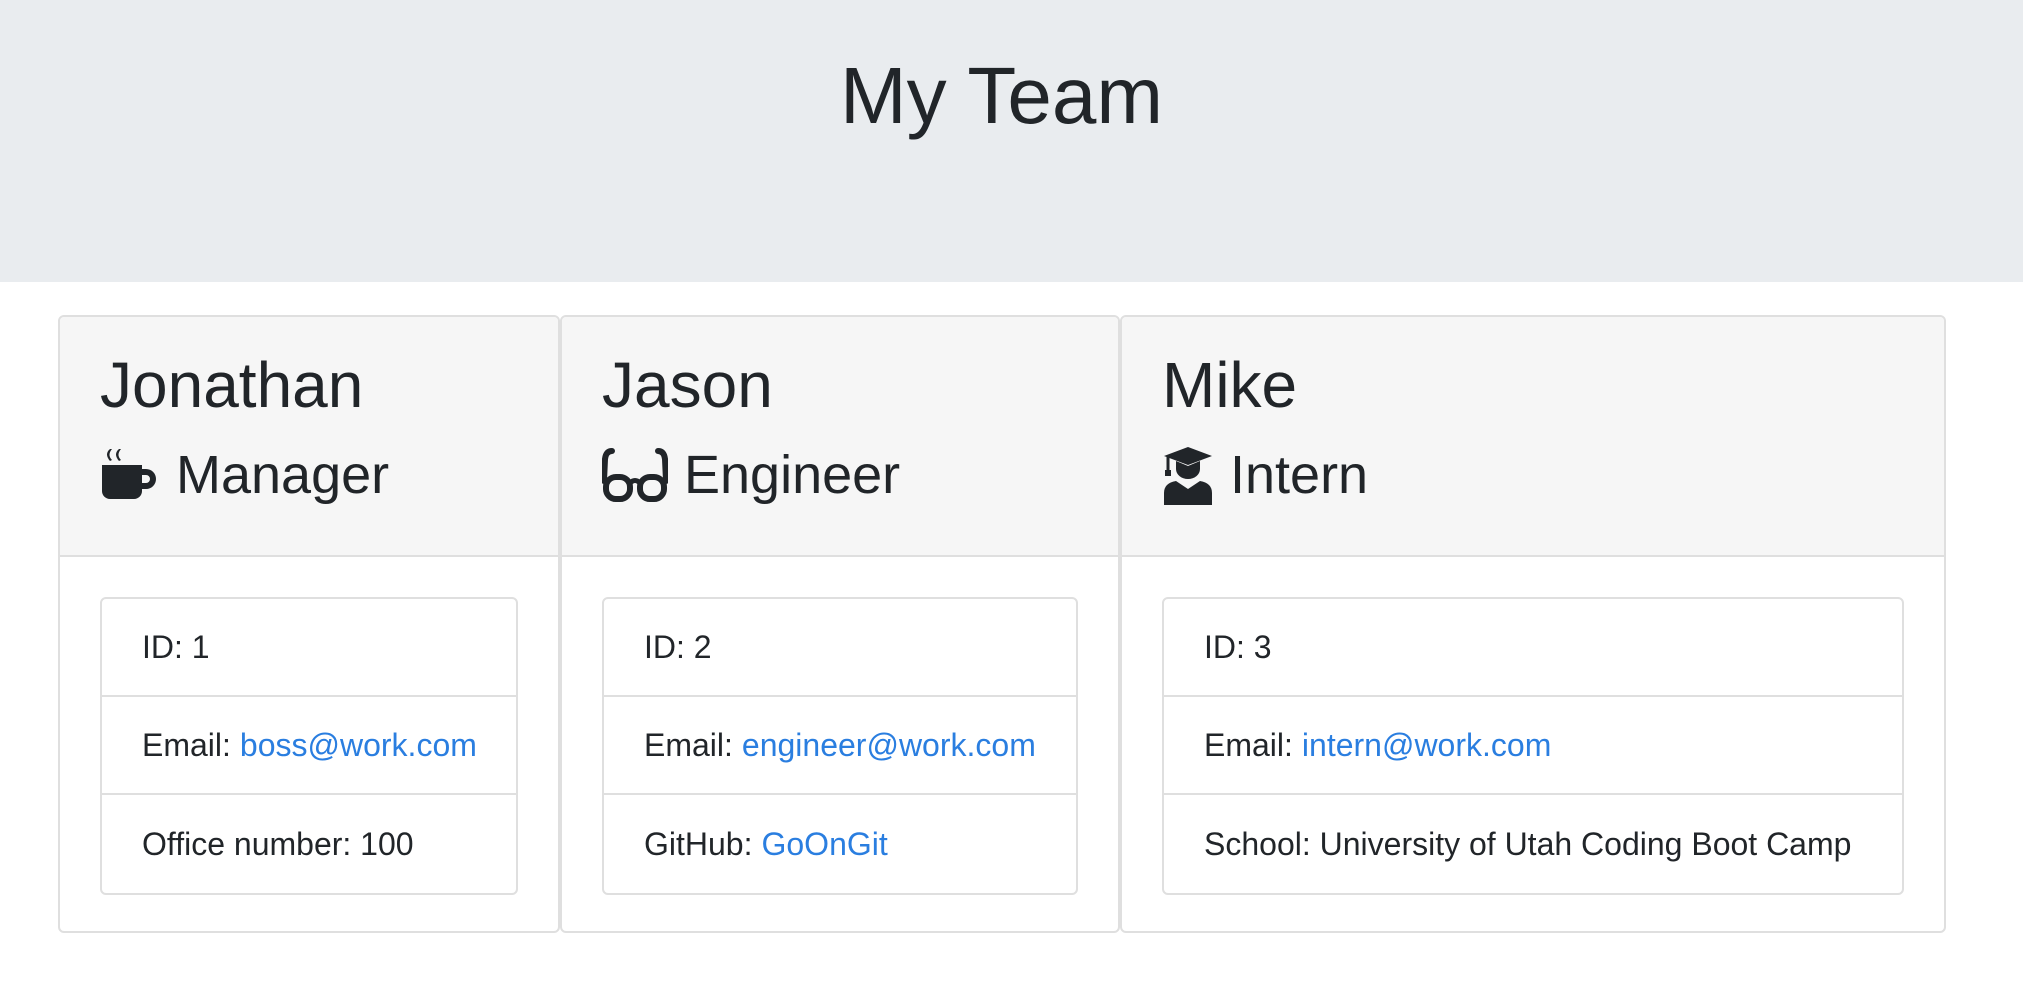 The width and height of the screenshot is (2023, 1006). Describe the element at coordinates (278, 843) in the screenshot. I see `list-item-office-number: Office number: 100` at that location.